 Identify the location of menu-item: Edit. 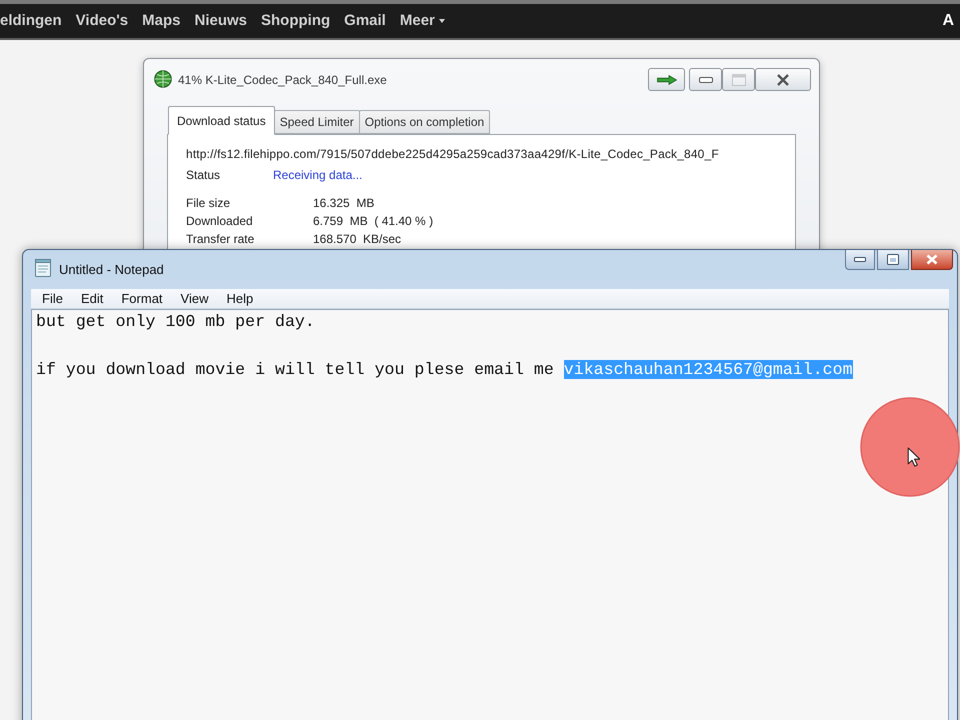
(92, 299).